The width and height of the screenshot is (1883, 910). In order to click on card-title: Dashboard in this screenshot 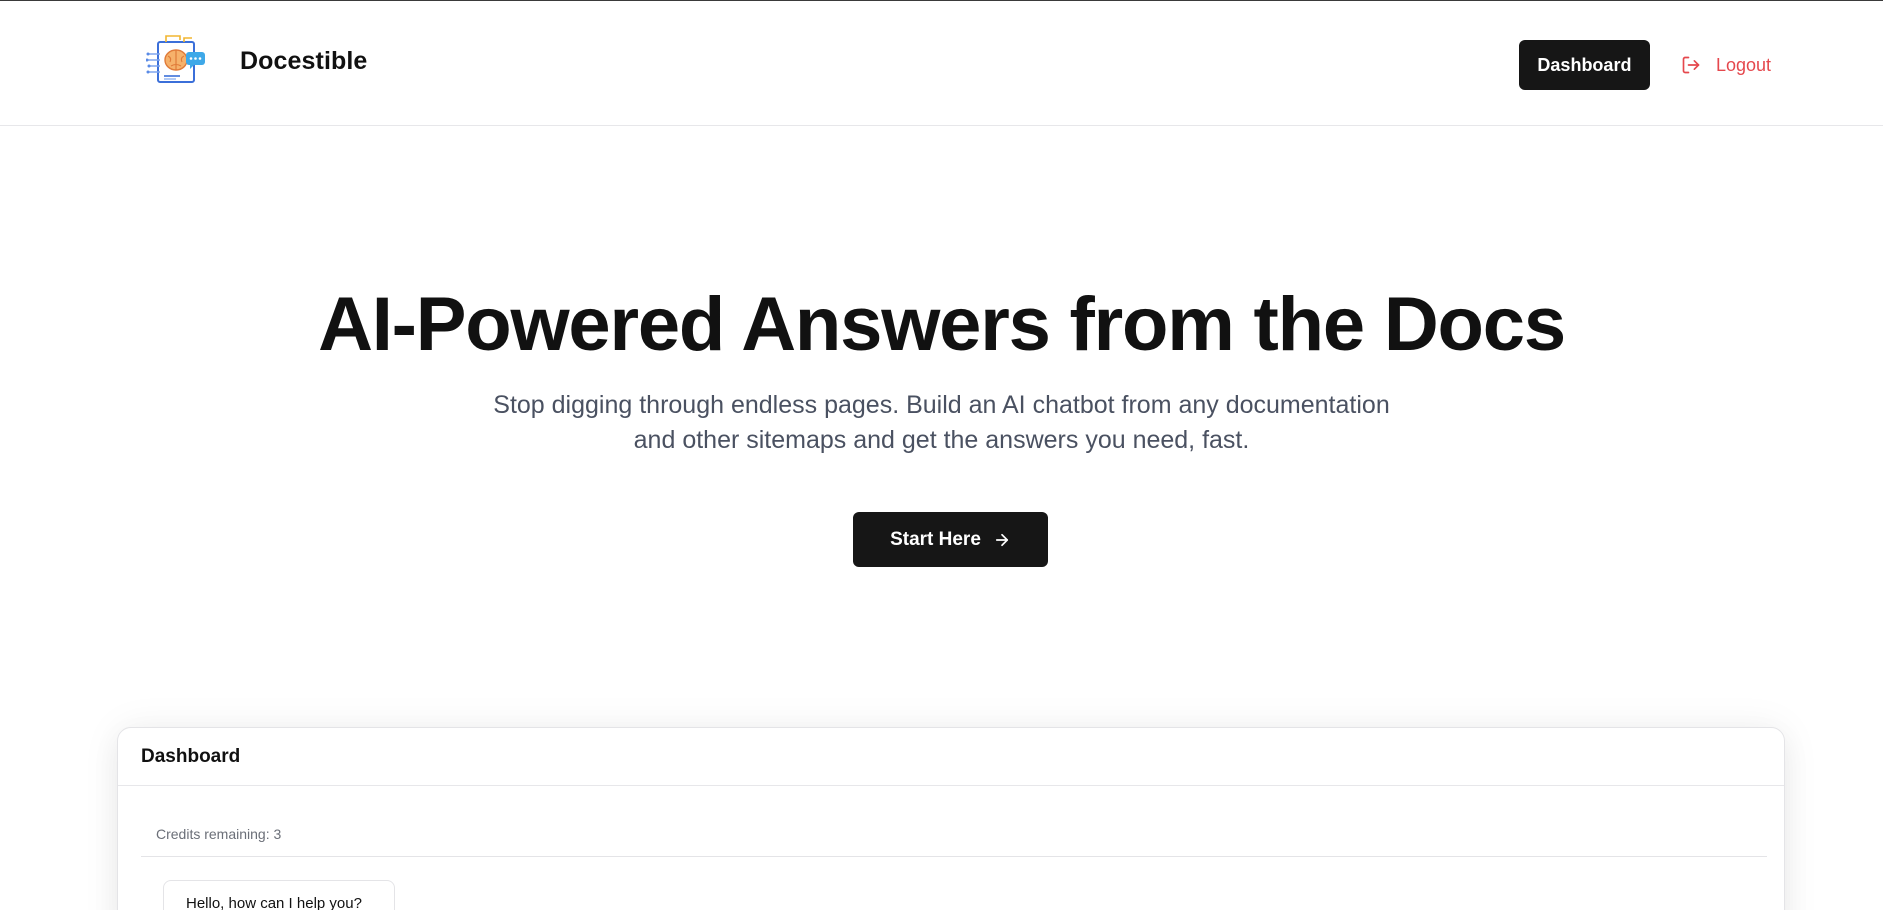, I will do `click(951, 757)`.